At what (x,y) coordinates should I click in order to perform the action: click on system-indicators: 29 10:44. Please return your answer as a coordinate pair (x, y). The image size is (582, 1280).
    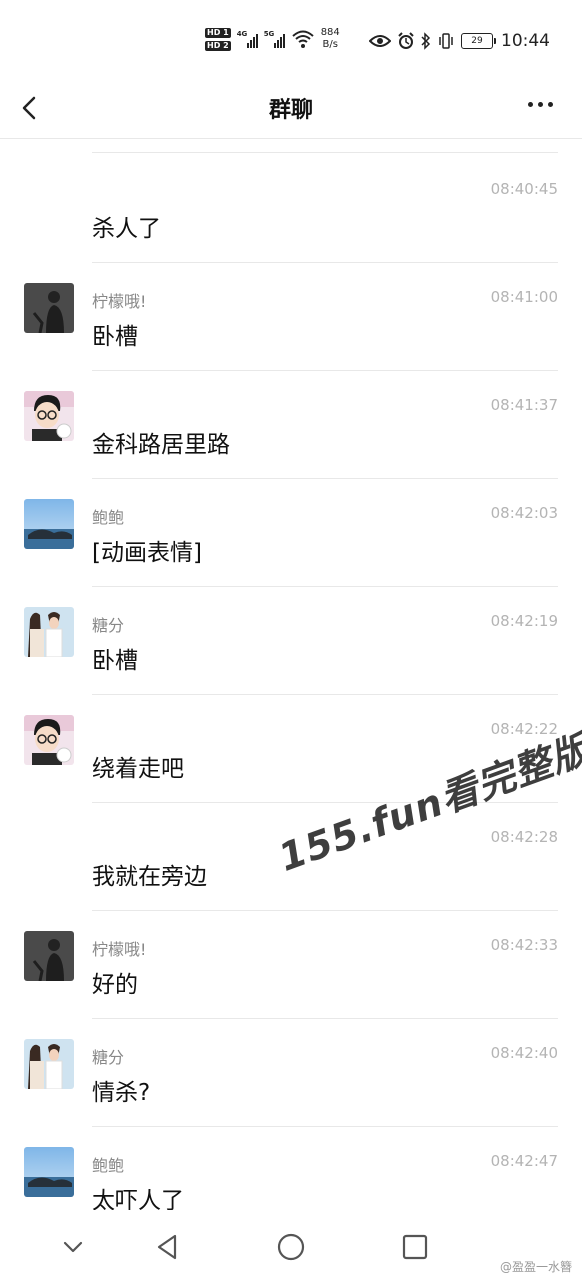
    Looking at the image, I should click on (459, 41).